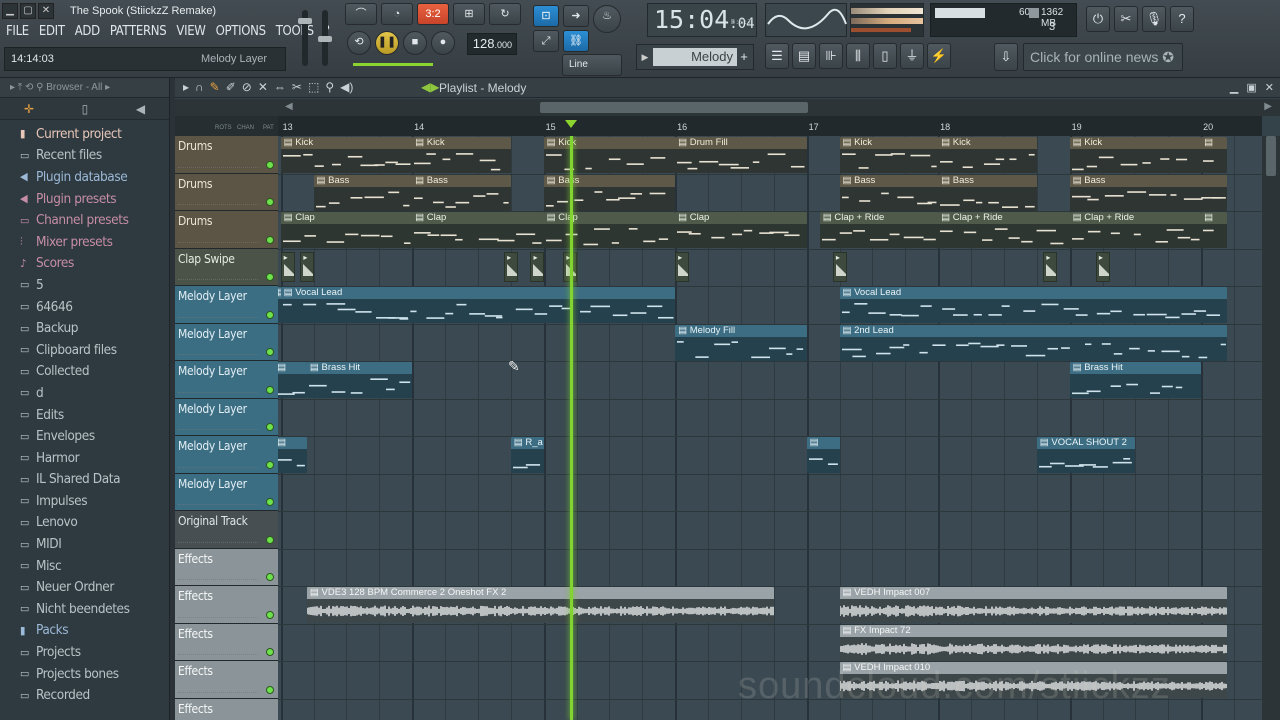 The width and height of the screenshot is (1280, 720). What do you see at coordinates (84, 372) in the screenshot?
I see `browser-item: ▭ Collected` at bounding box center [84, 372].